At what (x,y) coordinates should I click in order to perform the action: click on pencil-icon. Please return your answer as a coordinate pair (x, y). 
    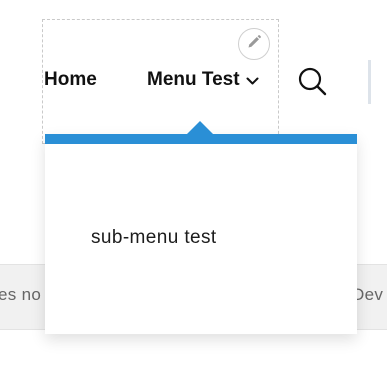
    Looking at the image, I should click on (254, 44).